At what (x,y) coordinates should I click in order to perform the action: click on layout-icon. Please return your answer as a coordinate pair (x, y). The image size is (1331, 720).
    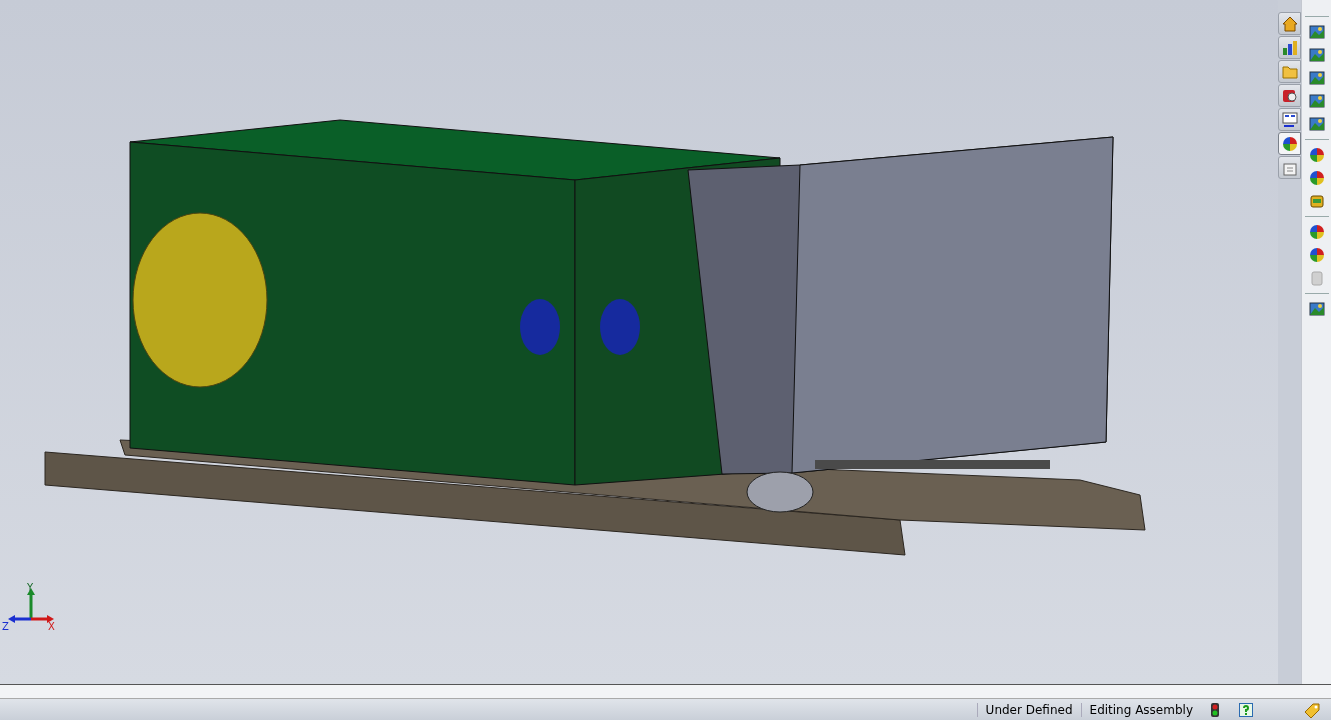
    Looking at the image, I should click on (1289, 119).